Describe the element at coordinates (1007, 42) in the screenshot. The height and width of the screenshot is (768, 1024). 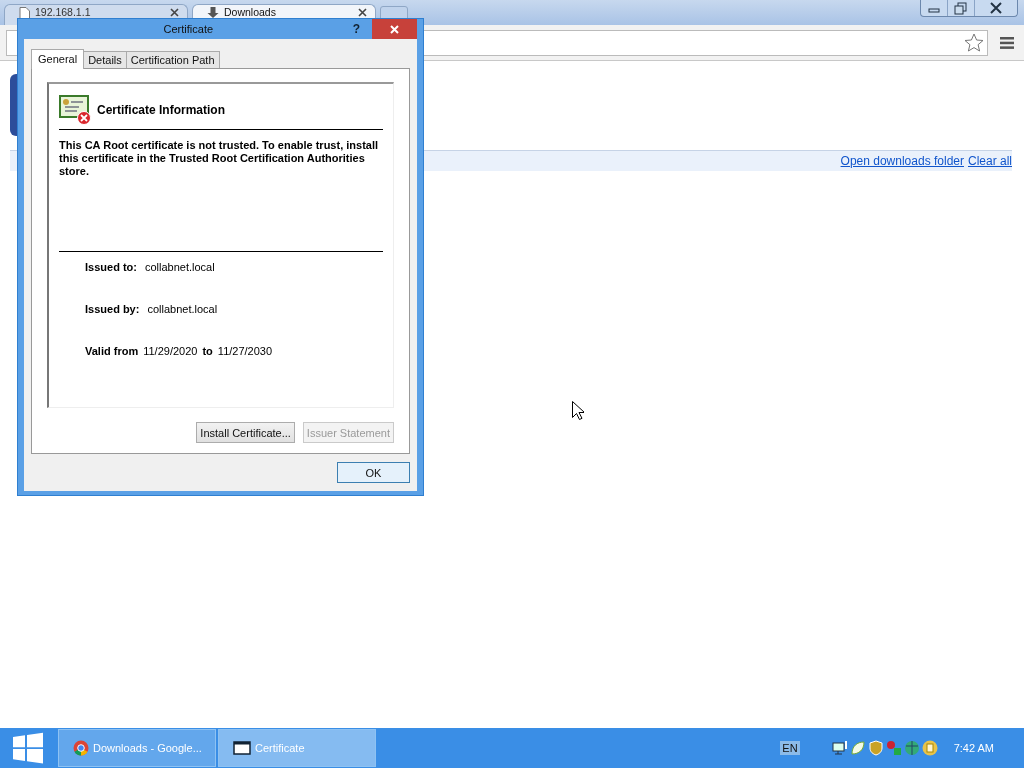
I see `menu-icon` at that location.